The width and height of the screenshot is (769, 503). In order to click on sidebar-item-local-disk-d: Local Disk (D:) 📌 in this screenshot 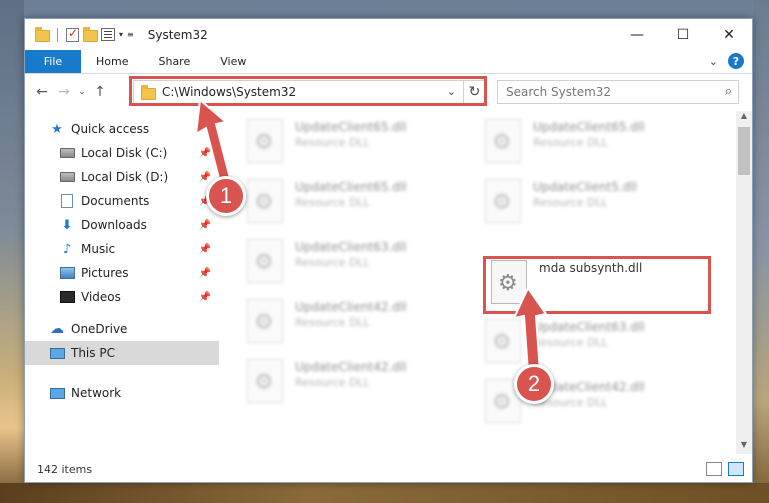, I will do `click(122, 177)`.